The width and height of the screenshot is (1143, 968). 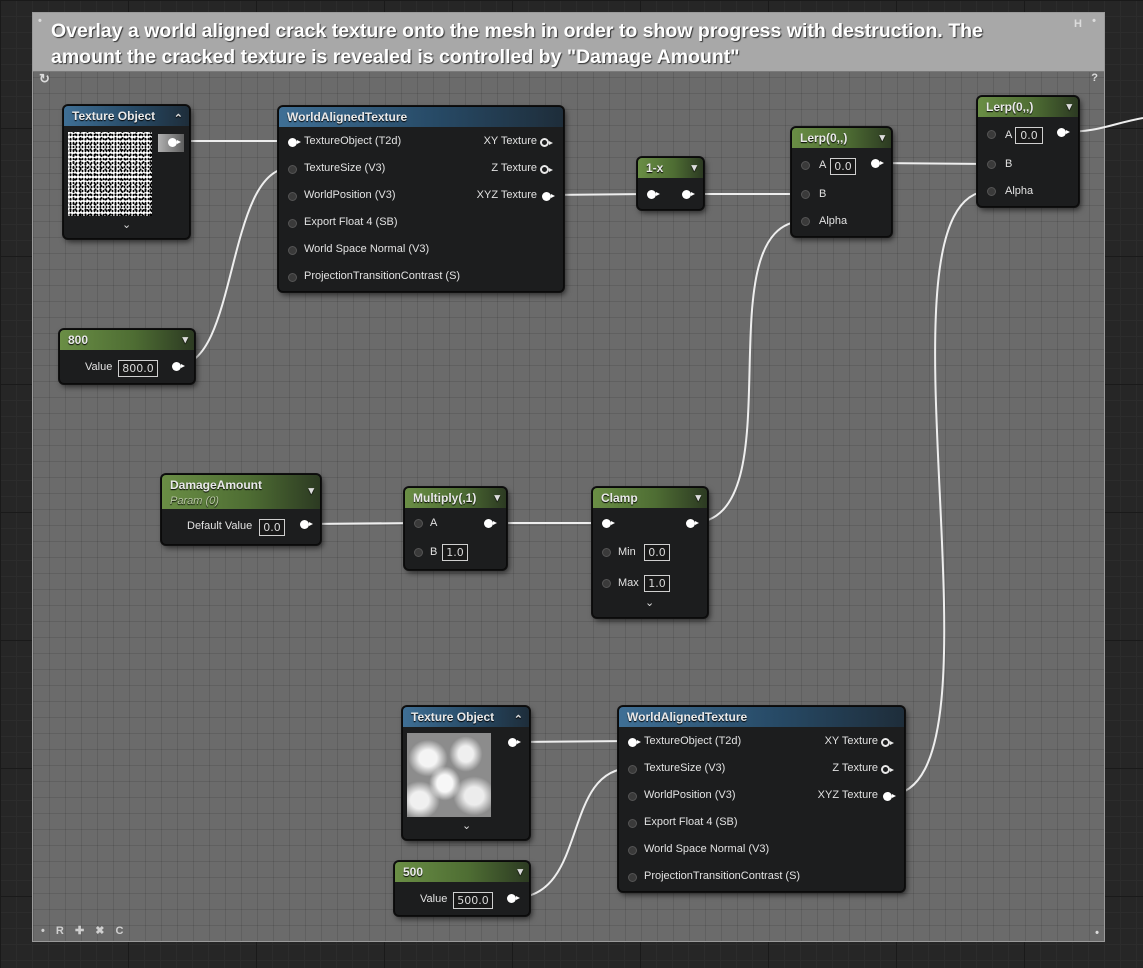 What do you see at coordinates (78, 340) in the screenshot?
I see `node-title: 800` at bounding box center [78, 340].